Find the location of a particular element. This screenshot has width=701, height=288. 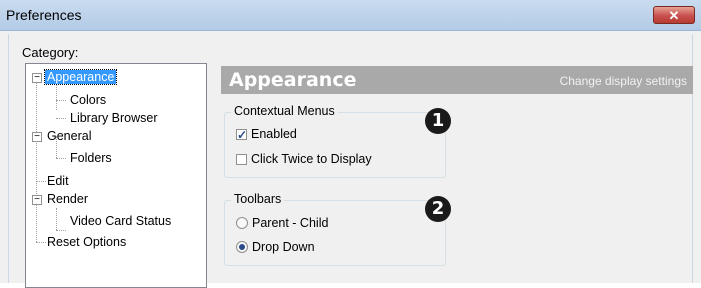

tree-item-render: Render is located at coordinates (67, 199).